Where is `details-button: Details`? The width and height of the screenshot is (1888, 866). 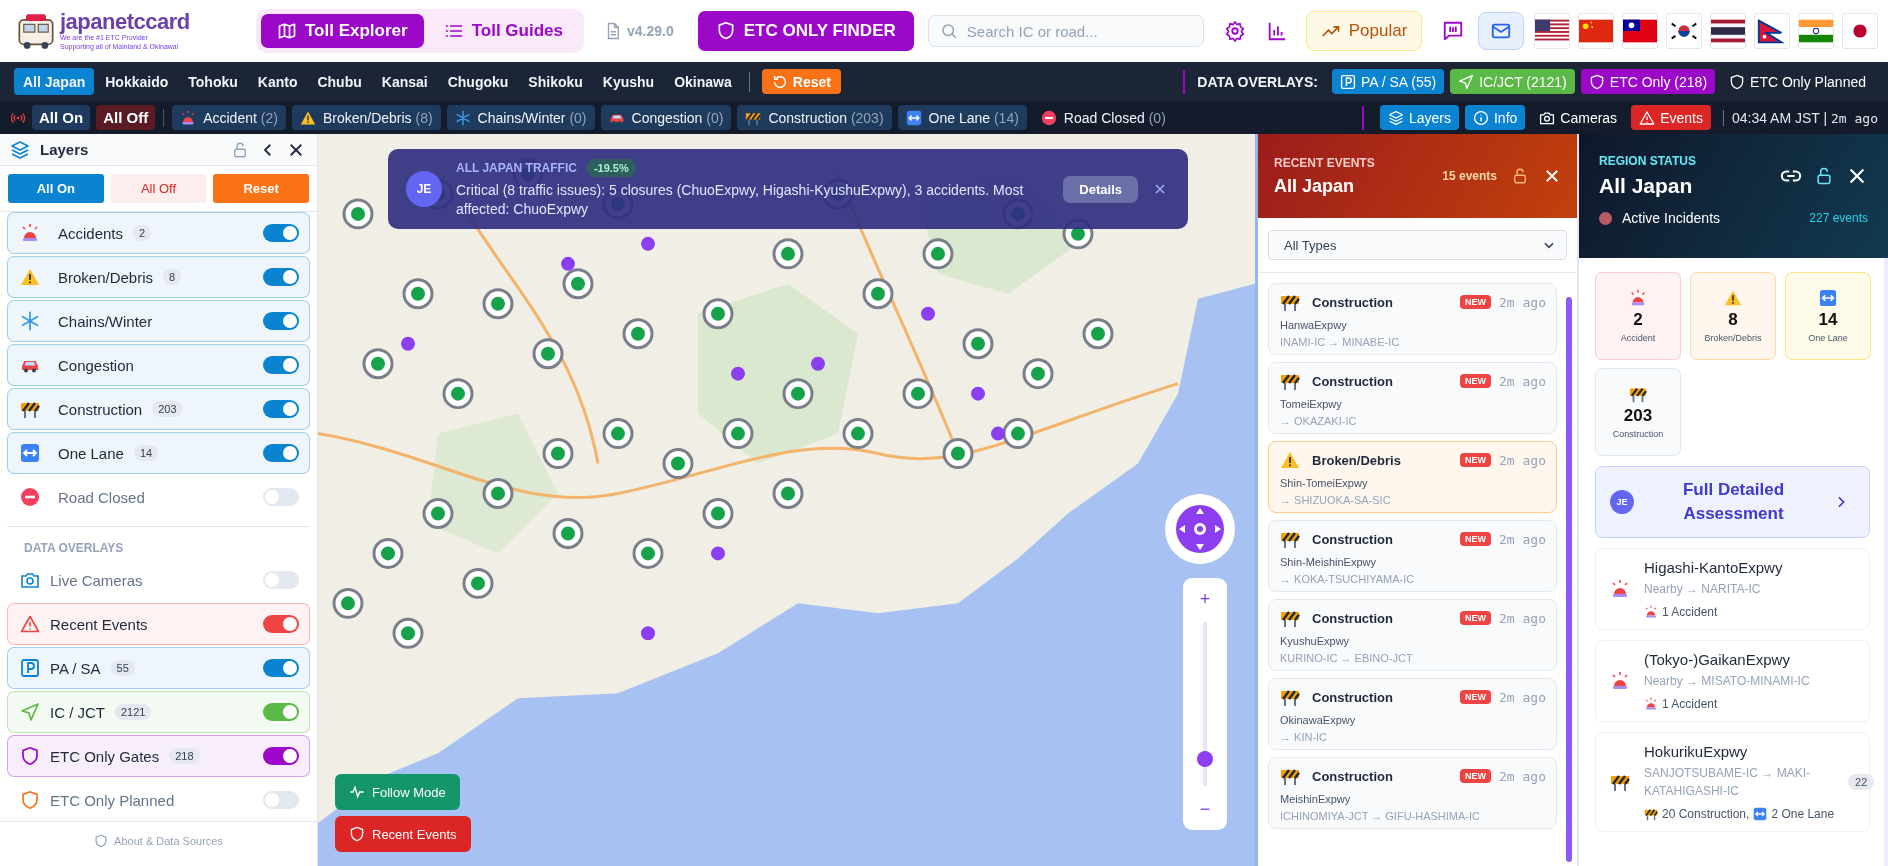
details-button: Details is located at coordinates (1100, 189).